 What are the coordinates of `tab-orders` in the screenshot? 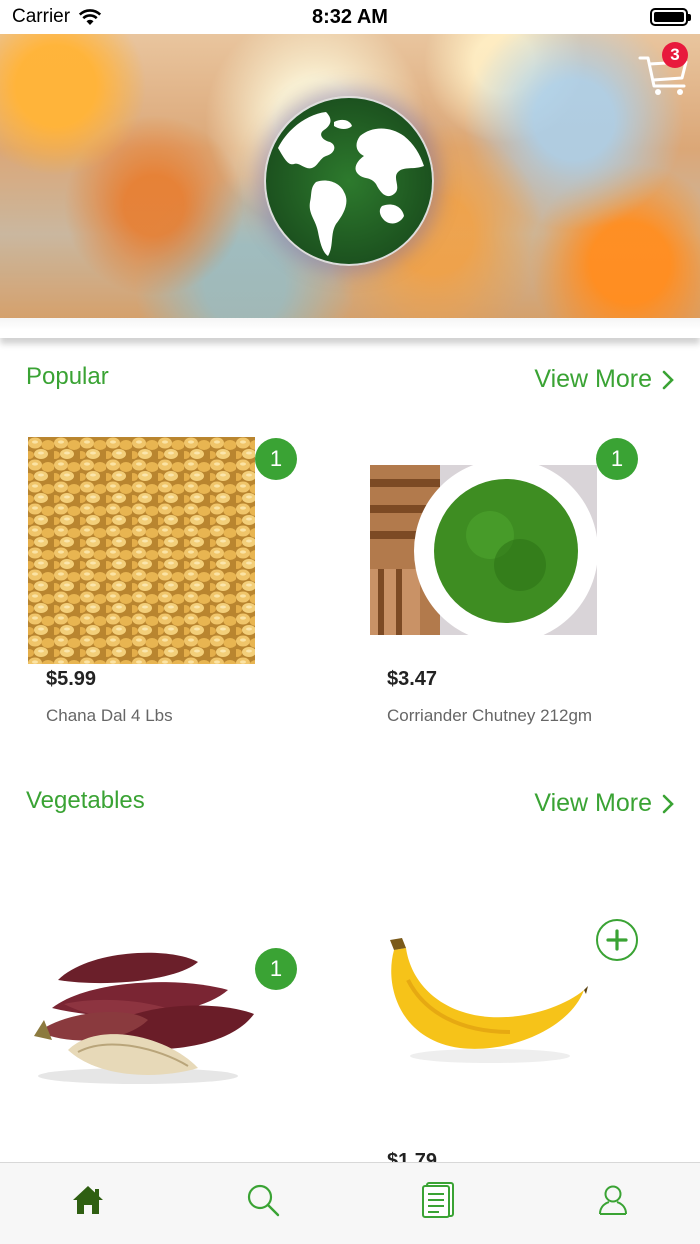 It's located at (437, 1203).